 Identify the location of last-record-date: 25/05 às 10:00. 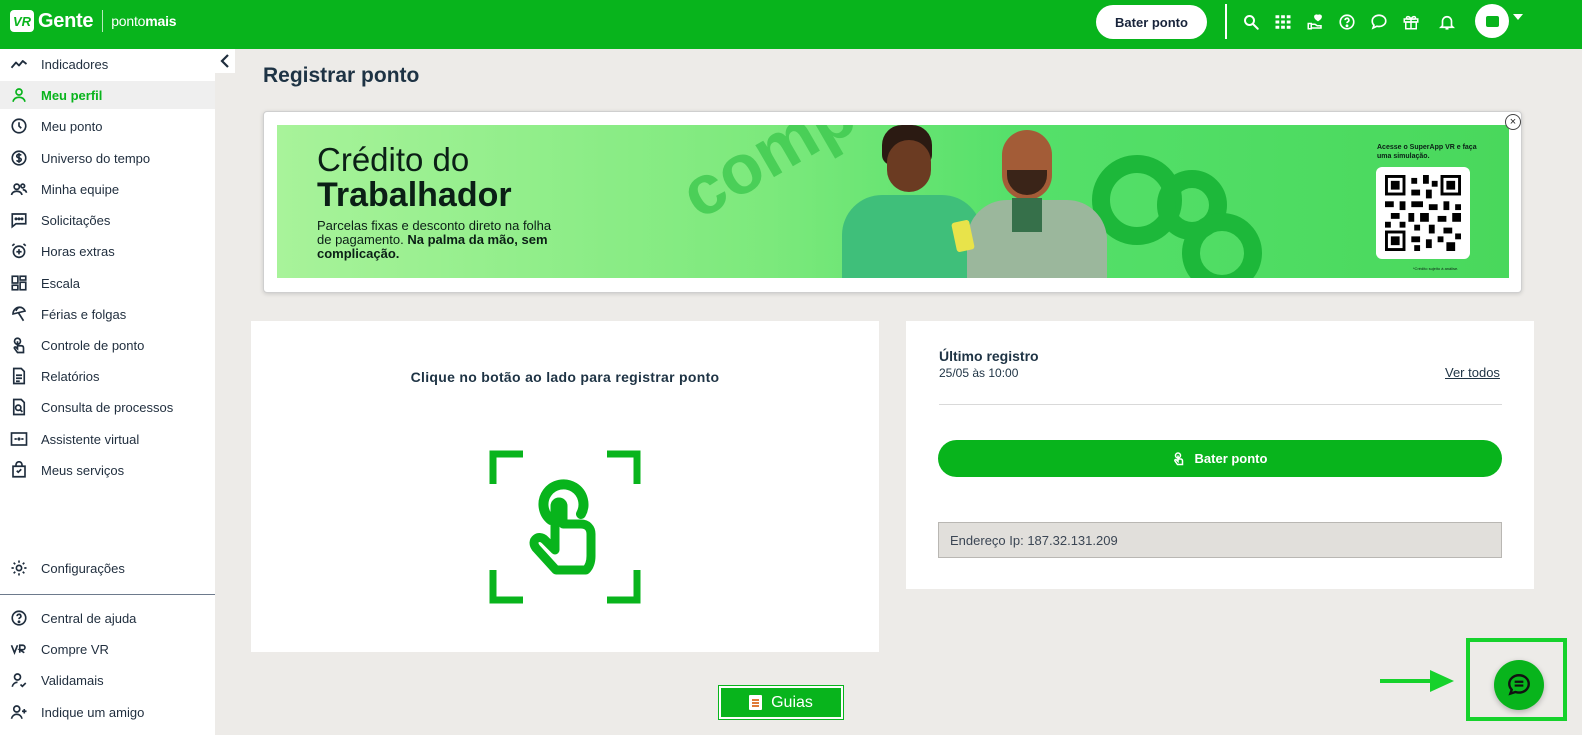
(979, 373).